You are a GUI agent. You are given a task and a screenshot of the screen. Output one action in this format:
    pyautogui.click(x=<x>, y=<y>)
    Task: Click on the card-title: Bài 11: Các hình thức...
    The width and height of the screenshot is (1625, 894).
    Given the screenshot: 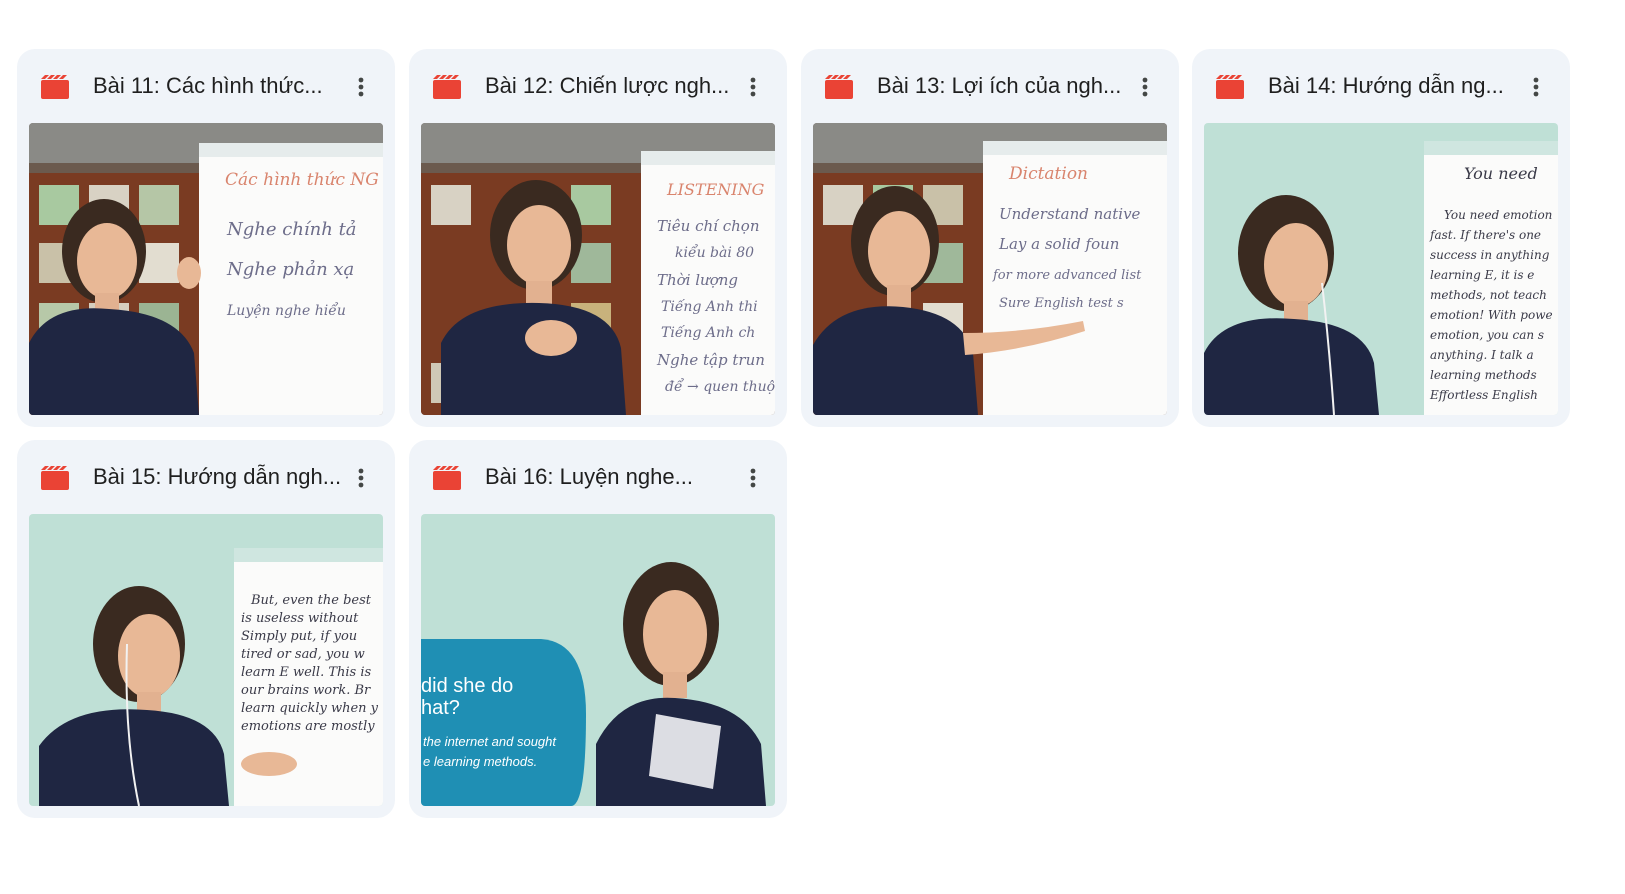 What is the action you would take?
    pyautogui.click(x=208, y=85)
    